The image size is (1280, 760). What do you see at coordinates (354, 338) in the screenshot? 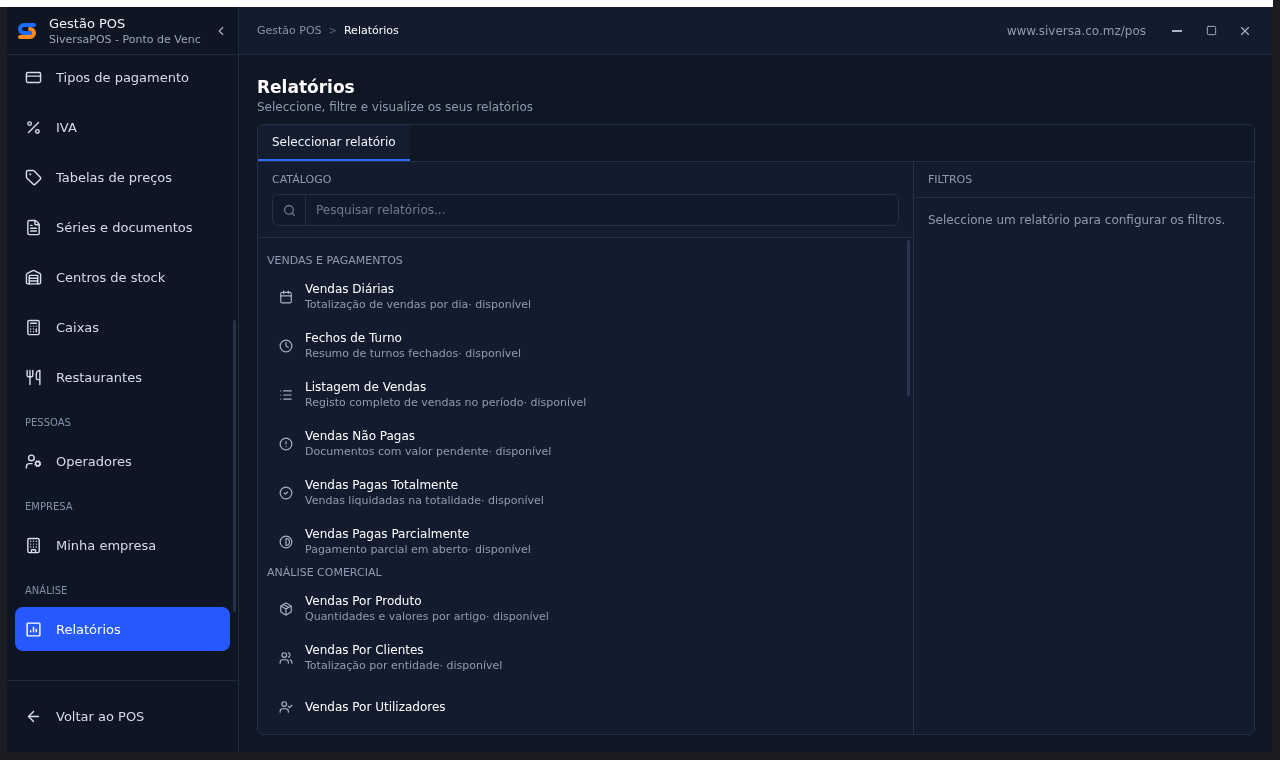
I see `report-title: Fechos de Turno` at bounding box center [354, 338].